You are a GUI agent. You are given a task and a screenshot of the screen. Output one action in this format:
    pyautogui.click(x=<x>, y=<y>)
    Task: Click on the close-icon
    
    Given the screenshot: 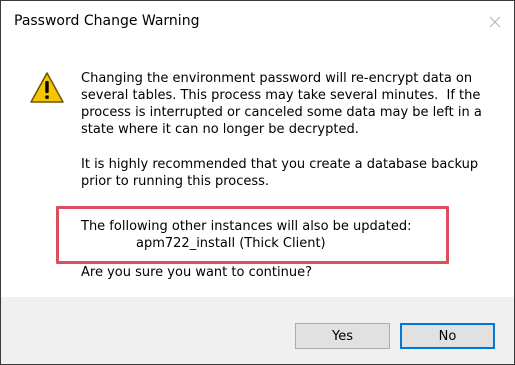 What is the action you would take?
    pyautogui.click(x=495, y=22)
    